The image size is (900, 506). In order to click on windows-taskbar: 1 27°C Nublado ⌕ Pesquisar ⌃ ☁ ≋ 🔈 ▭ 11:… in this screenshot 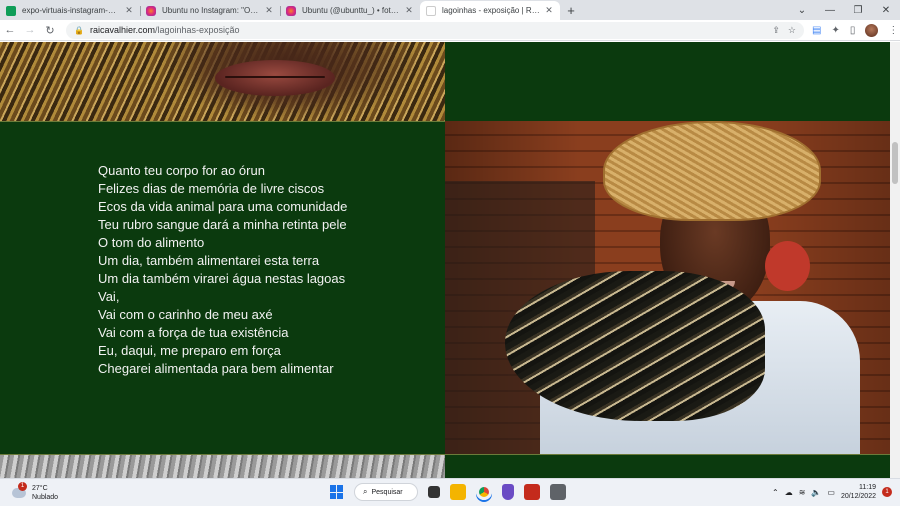, I will do `click(450, 492)`.